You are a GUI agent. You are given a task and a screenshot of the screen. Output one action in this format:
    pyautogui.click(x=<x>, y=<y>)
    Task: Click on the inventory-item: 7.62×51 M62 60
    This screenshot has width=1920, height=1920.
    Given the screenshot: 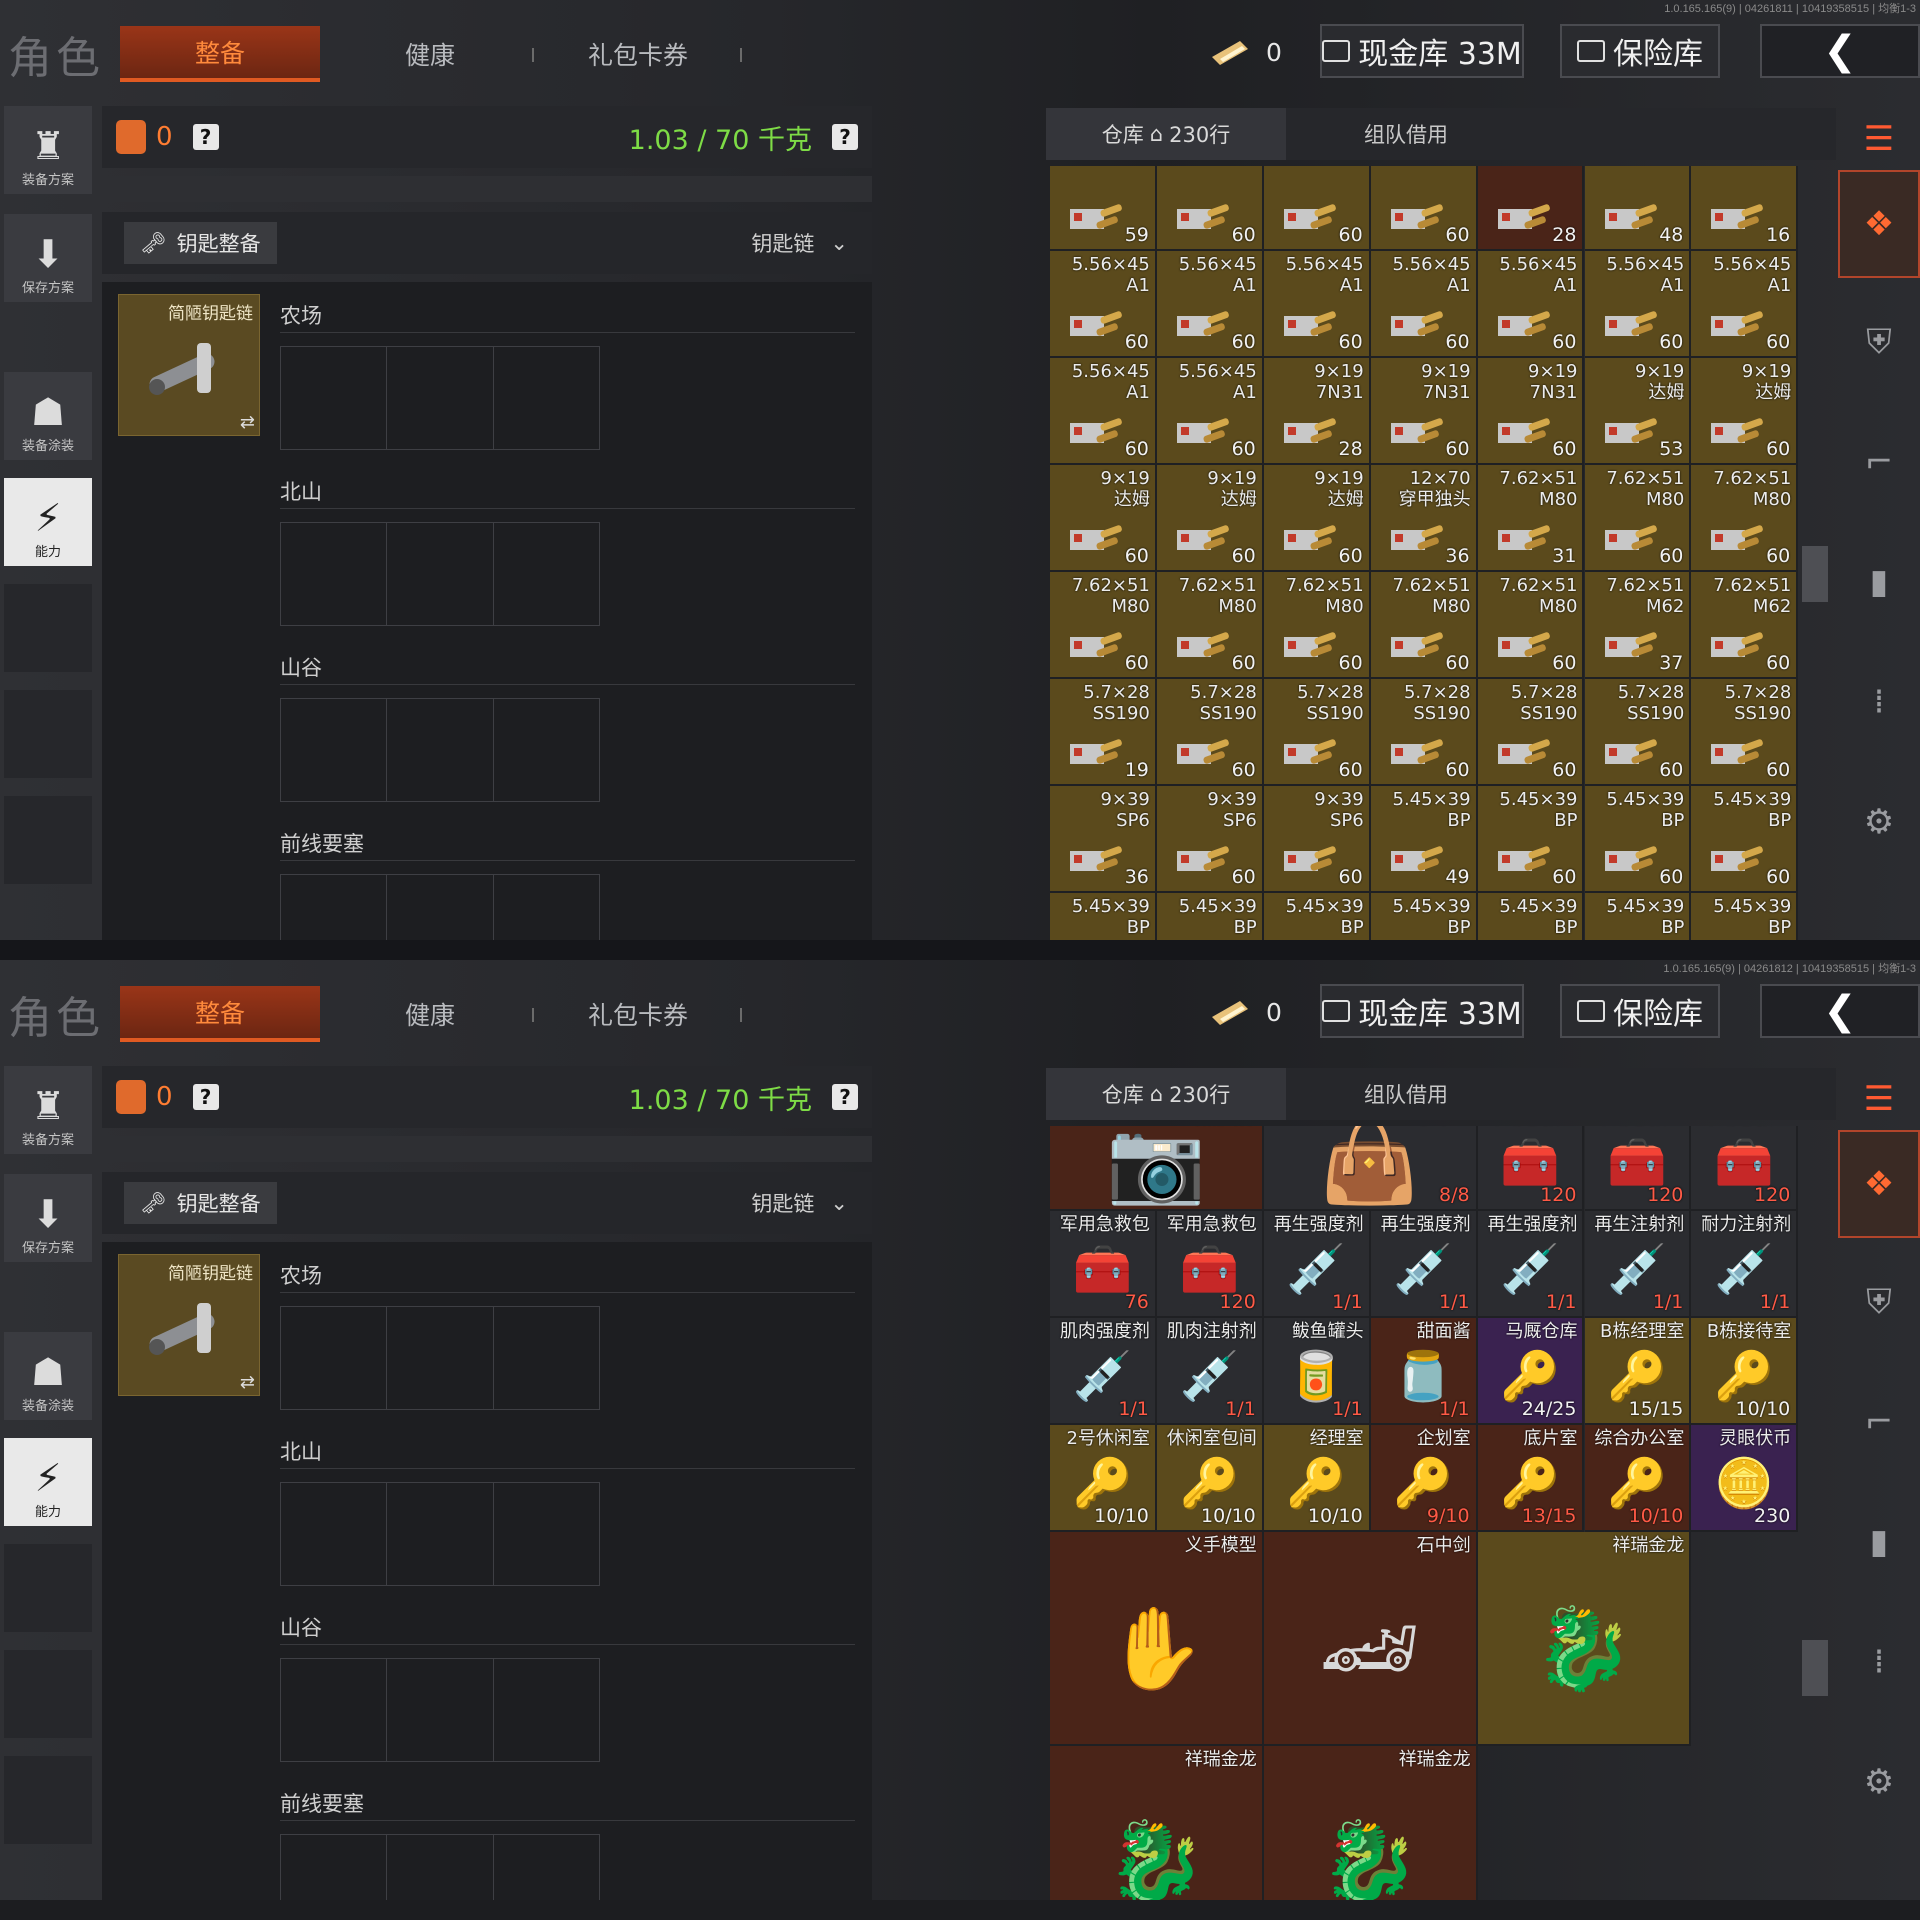 What is the action you would take?
    pyautogui.click(x=1744, y=625)
    